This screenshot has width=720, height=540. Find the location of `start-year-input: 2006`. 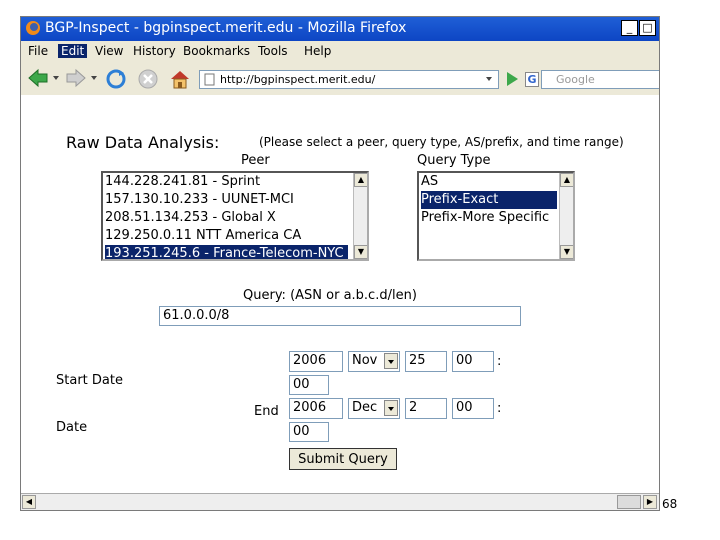

start-year-input: 2006 is located at coordinates (316, 361).